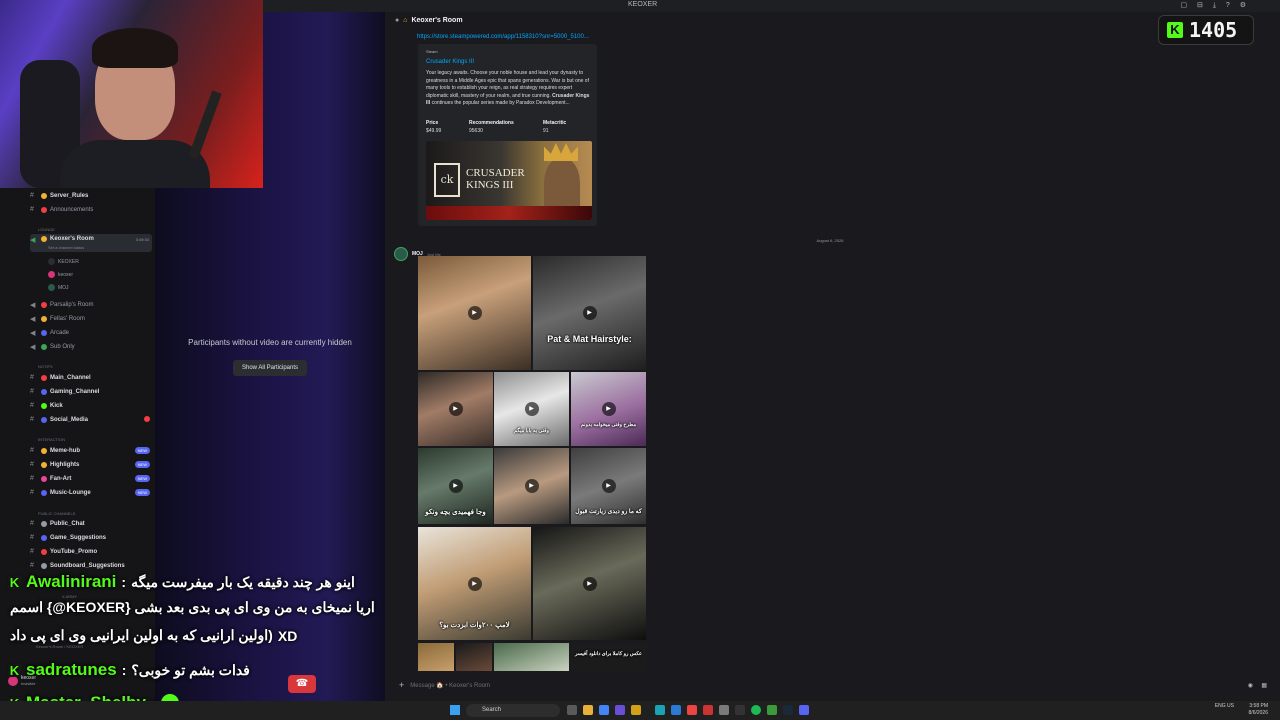 The image size is (1280, 720). Describe the element at coordinates (56, 513) in the screenshot. I see `category-public: Public Channels` at that location.